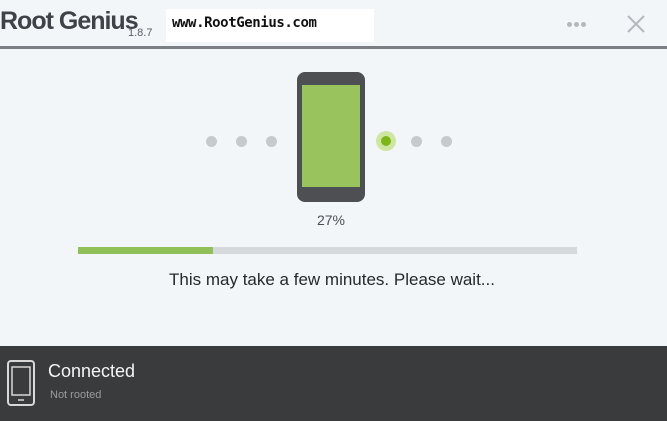 This screenshot has height=421, width=667. I want to click on close-icon, so click(636, 24).